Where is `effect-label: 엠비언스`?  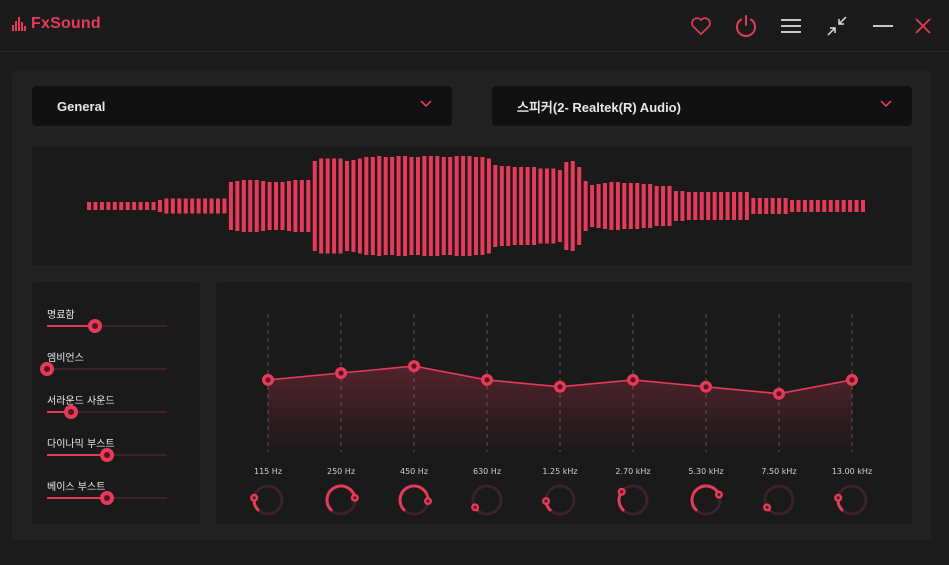
effect-label: 엠비언스 is located at coordinates (65, 358).